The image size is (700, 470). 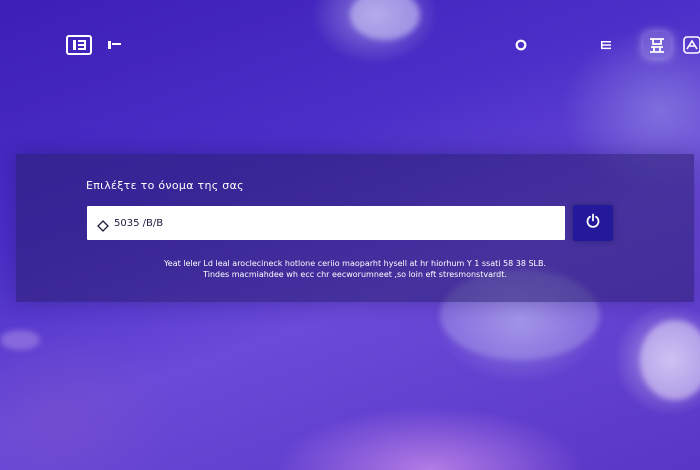 What do you see at coordinates (334, 223) in the screenshot?
I see `code-input` at bounding box center [334, 223].